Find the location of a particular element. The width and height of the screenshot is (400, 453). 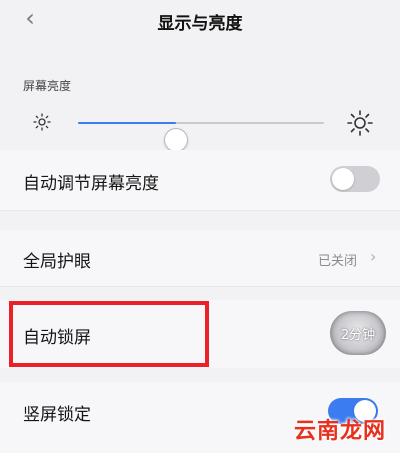

auto-brightness-row: 自动调节屏幕亮度 is located at coordinates (200, 180).